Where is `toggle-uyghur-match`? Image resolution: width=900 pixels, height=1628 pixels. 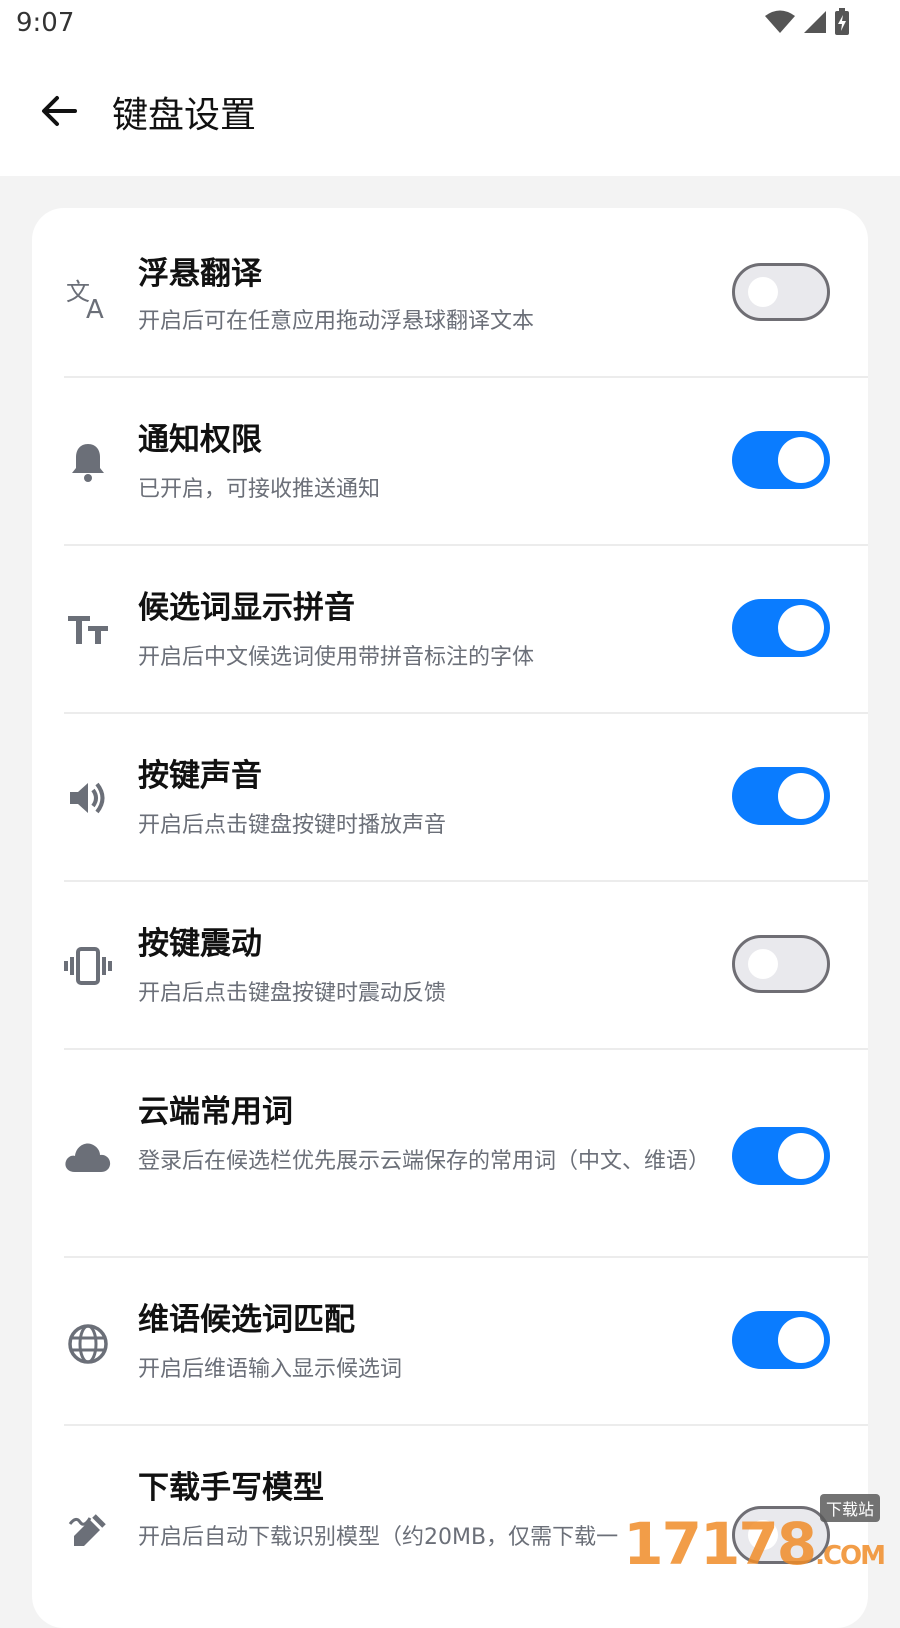 toggle-uyghur-match is located at coordinates (781, 1340).